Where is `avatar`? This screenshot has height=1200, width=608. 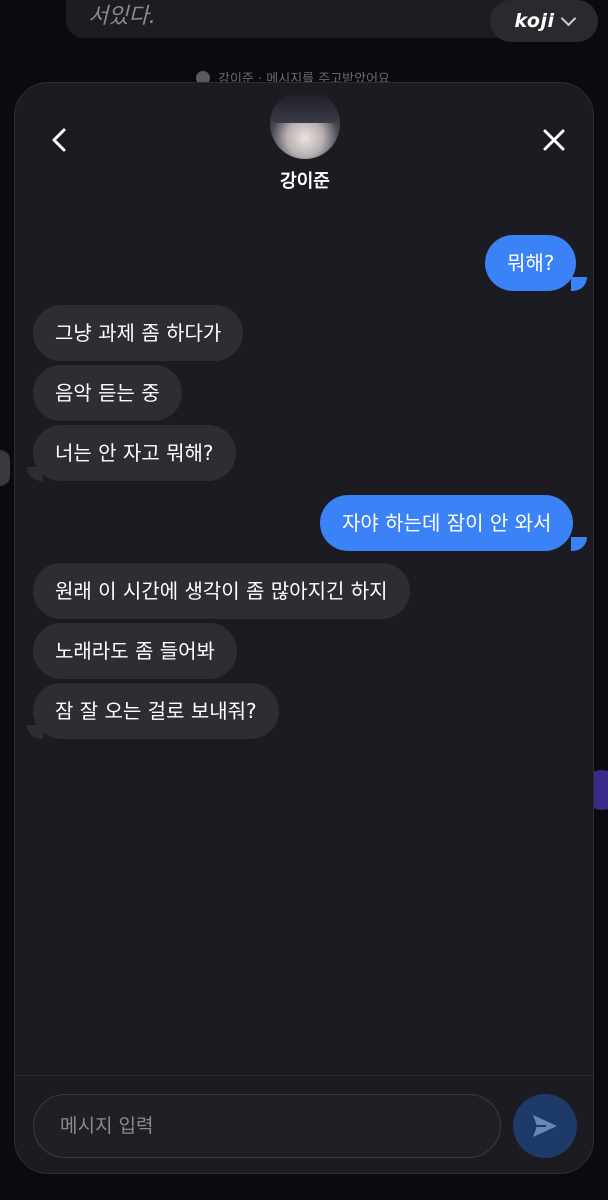 avatar is located at coordinates (305, 124).